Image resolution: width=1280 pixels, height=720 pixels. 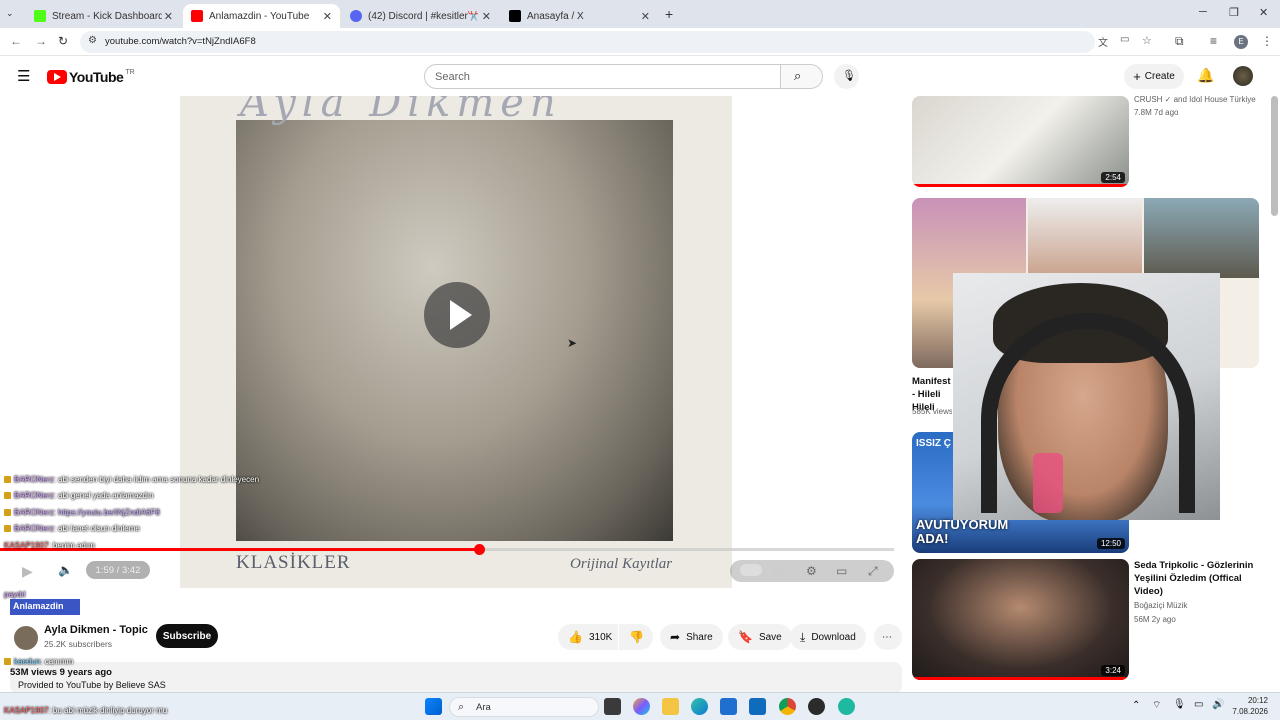 What do you see at coordinates (1203, 12) in the screenshot?
I see `minimize-icon: ─` at bounding box center [1203, 12].